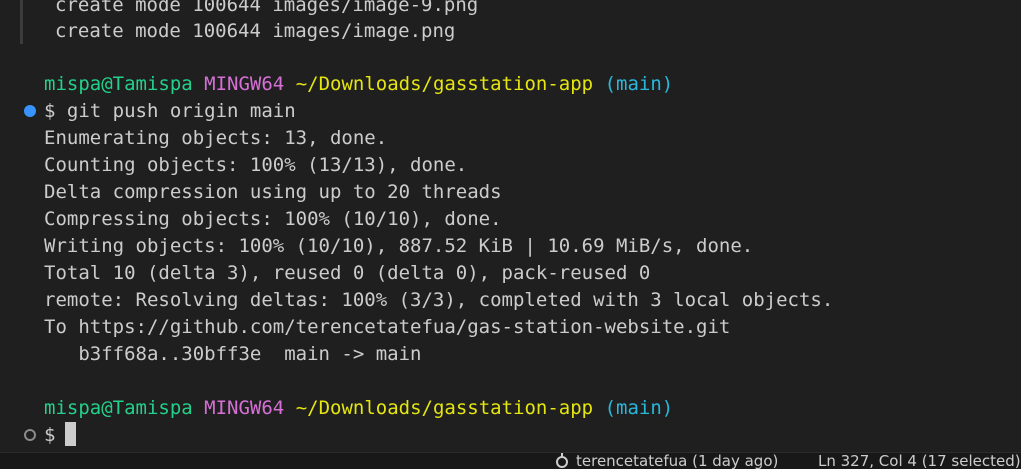 The height and width of the screenshot is (469, 1021). What do you see at coordinates (562, 460) in the screenshot?
I see `git-commit-icon` at bounding box center [562, 460].